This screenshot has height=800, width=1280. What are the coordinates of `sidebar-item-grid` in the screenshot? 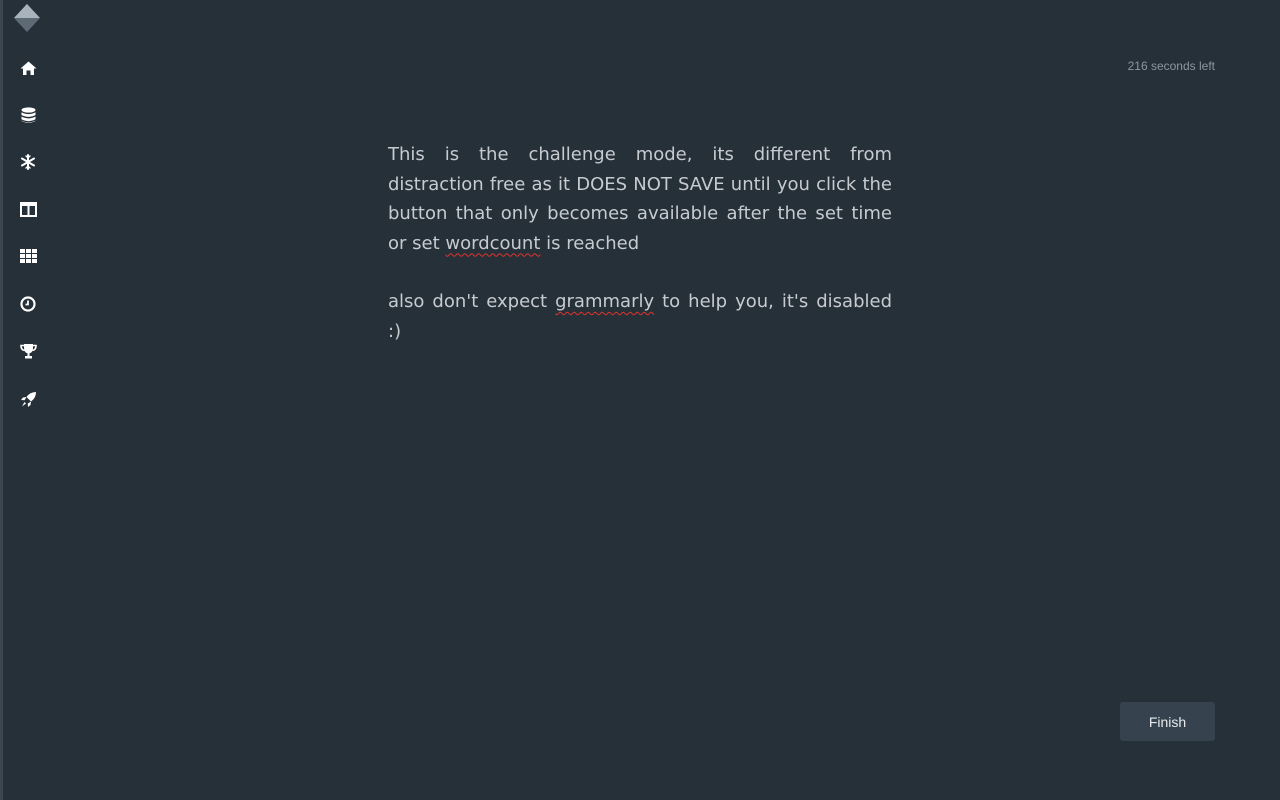 It's located at (28, 256).